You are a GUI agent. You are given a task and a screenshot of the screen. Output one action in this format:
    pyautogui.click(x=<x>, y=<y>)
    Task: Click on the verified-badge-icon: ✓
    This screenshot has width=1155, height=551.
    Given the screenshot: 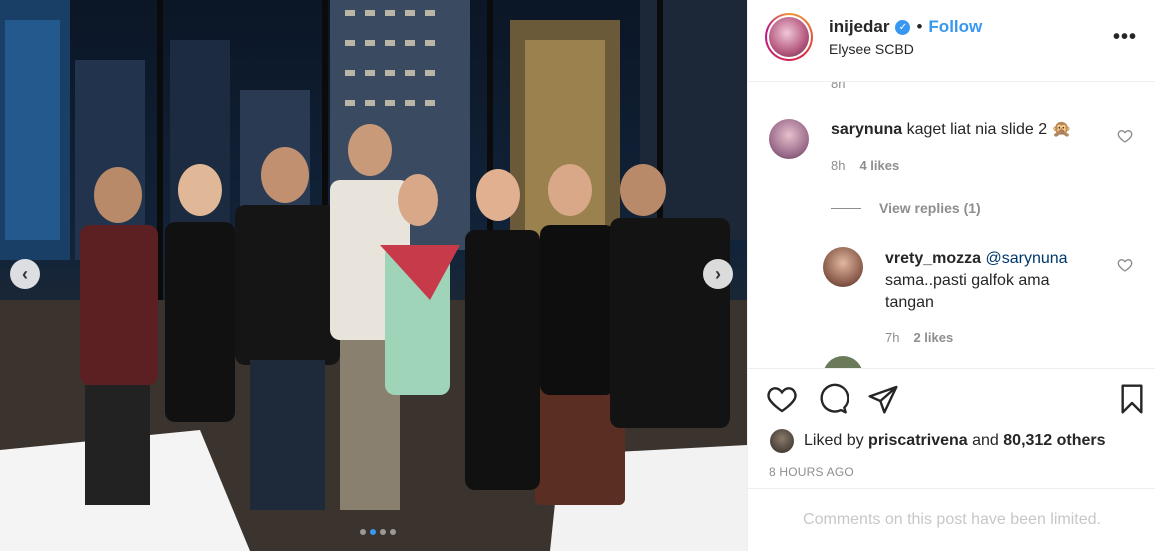 What is the action you would take?
    pyautogui.click(x=903, y=27)
    